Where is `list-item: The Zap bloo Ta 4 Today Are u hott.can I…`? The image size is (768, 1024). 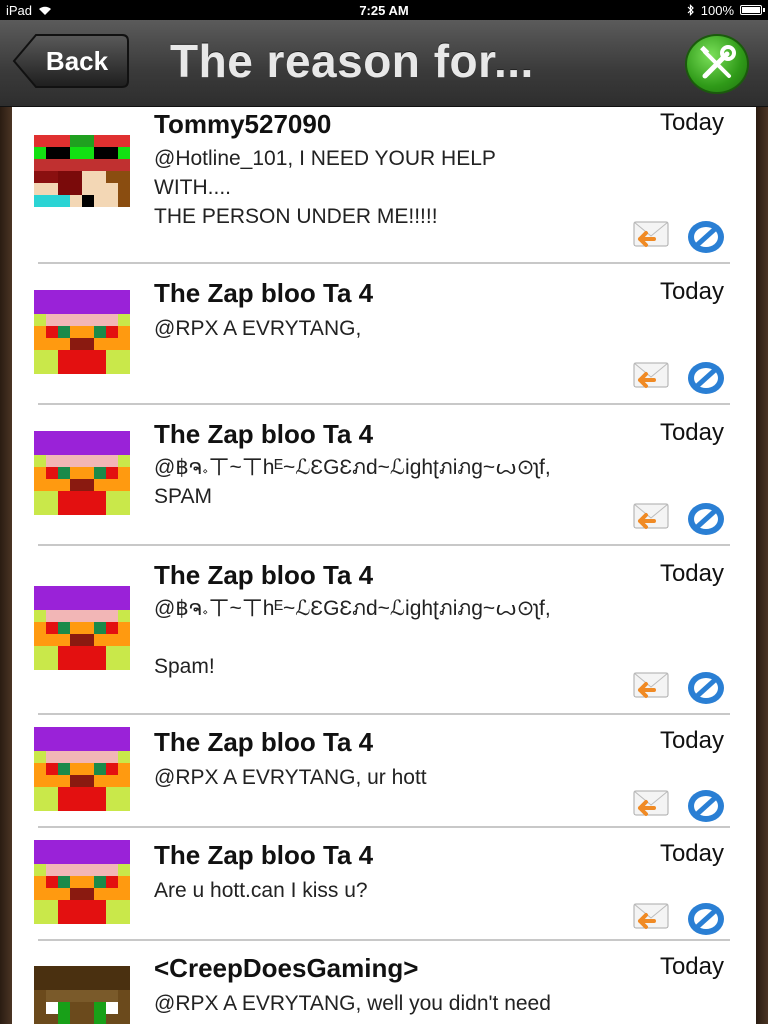
list-item: The Zap bloo Ta 4 Today Are u hott.can I… is located at coordinates (384, 884).